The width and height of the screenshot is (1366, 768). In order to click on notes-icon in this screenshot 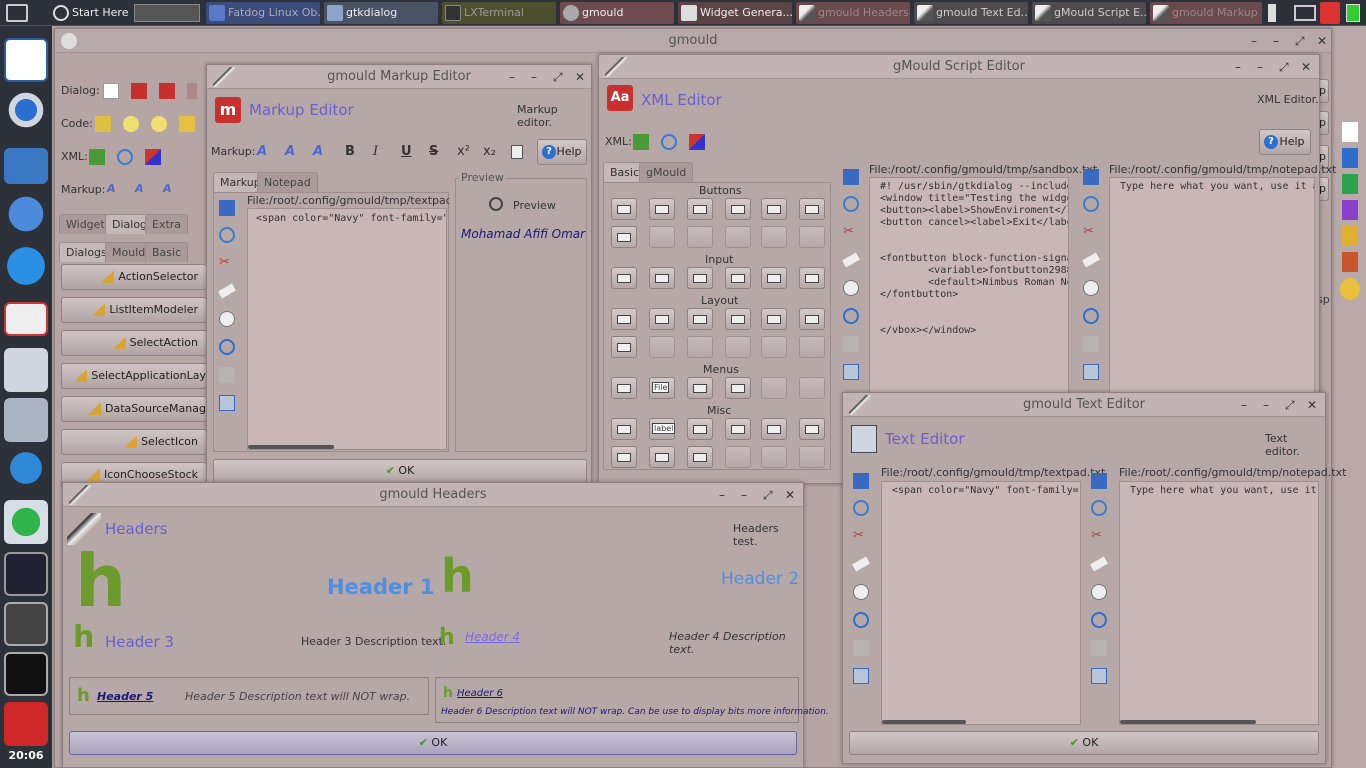, I will do `click(26, 420)`.